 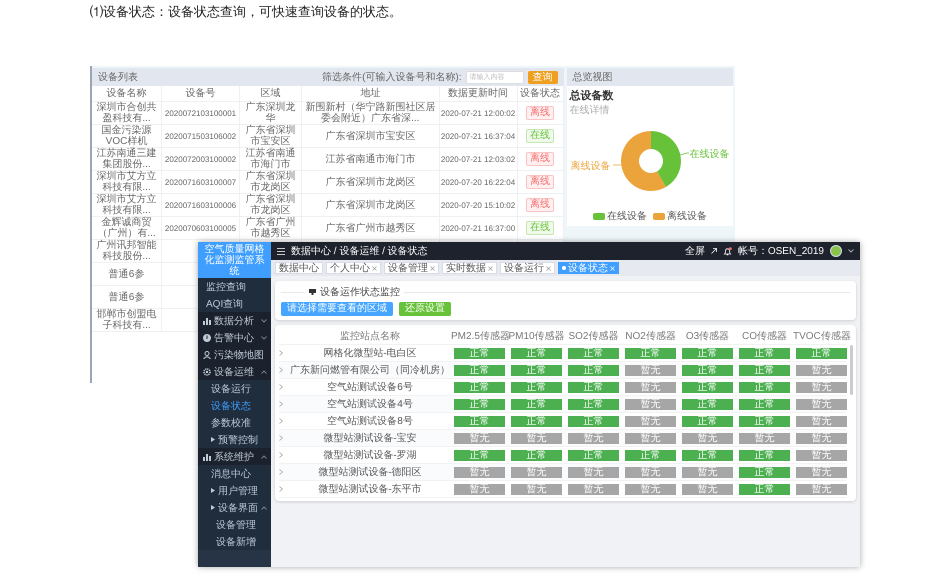 I want to click on table-cell: 2020071603100006, so click(x=200, y=205).